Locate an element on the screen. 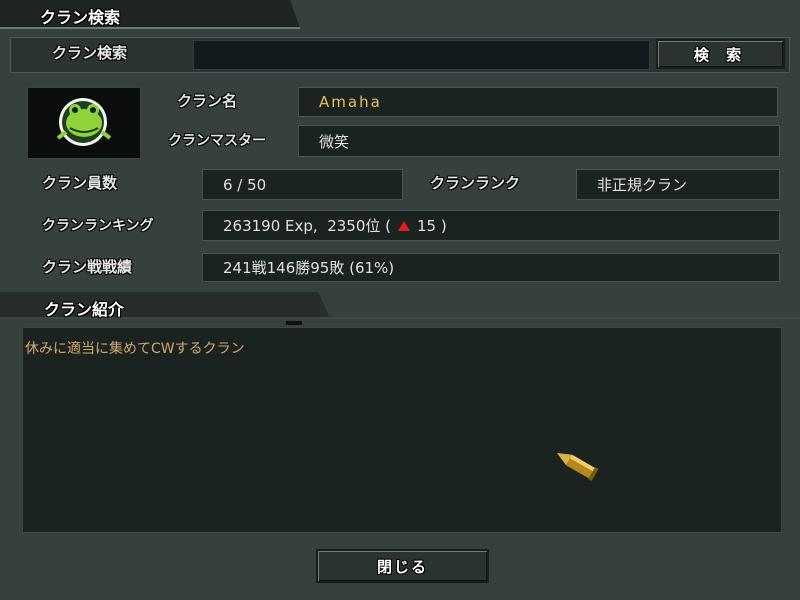  red-up-triangle-icon is located at coordinates (404, 225).